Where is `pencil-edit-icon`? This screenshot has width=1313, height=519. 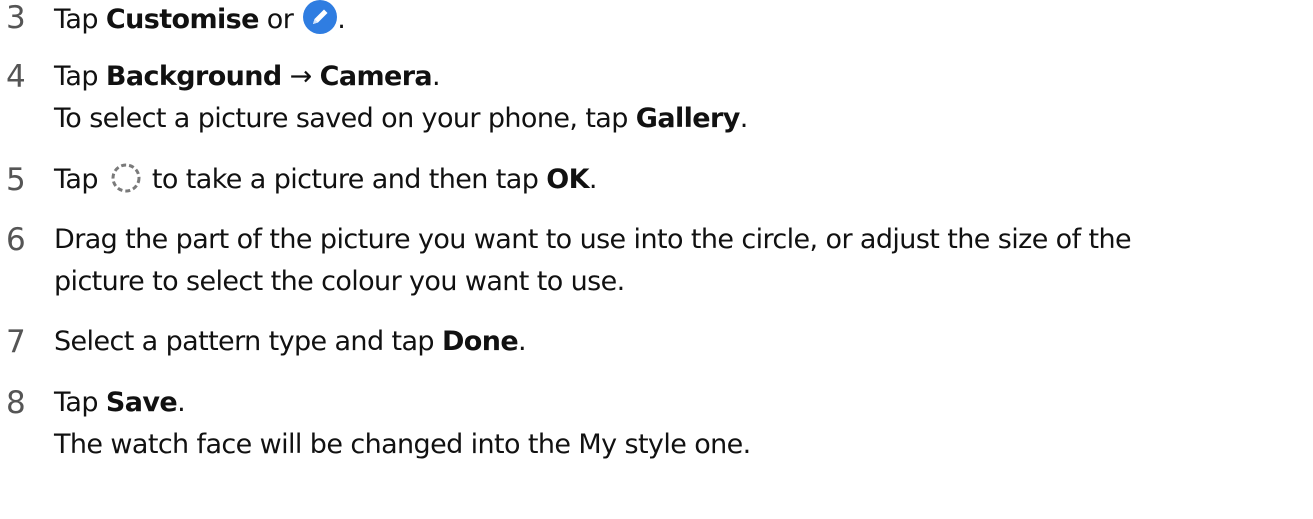
pencil-edit-icon is located at coordinates (320, 17).